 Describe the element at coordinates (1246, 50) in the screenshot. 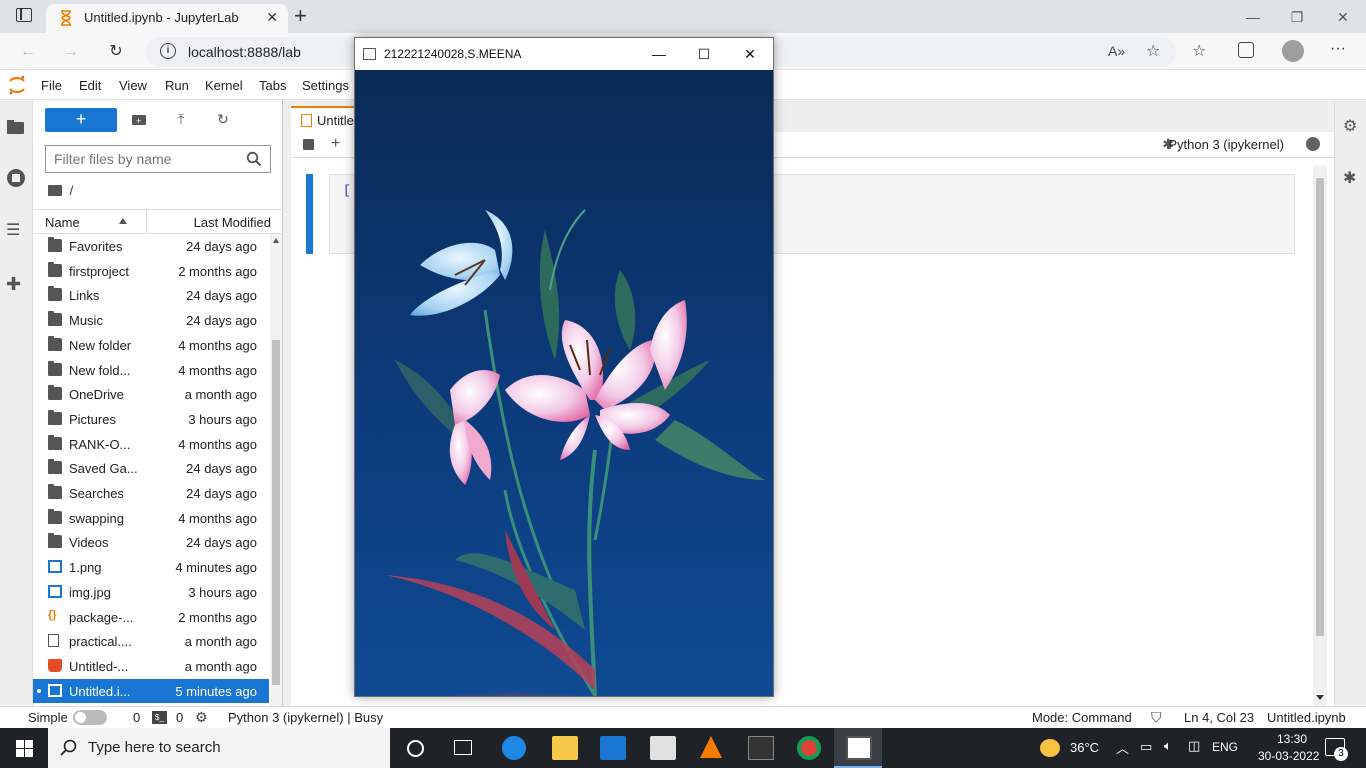

I see `collections-icon` at that location.